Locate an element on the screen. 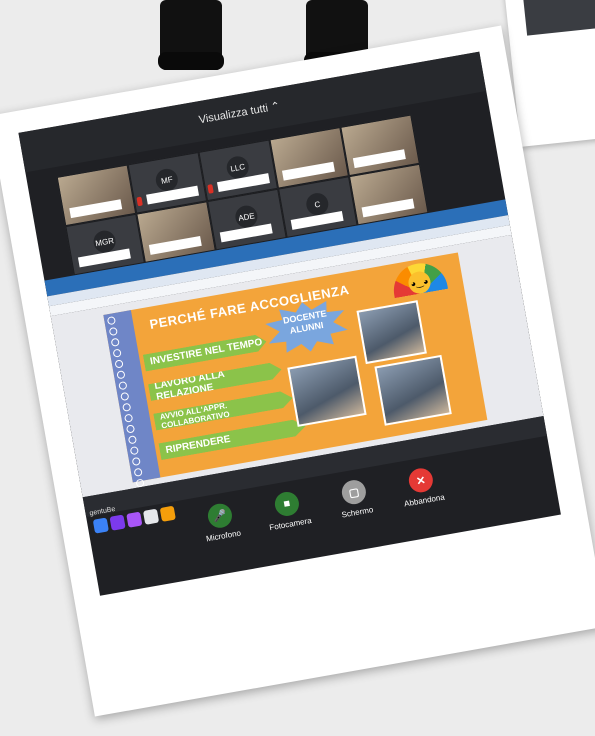 The image size is (595, 736). collapse-button: ‹ is located at coordinates (549, 570).